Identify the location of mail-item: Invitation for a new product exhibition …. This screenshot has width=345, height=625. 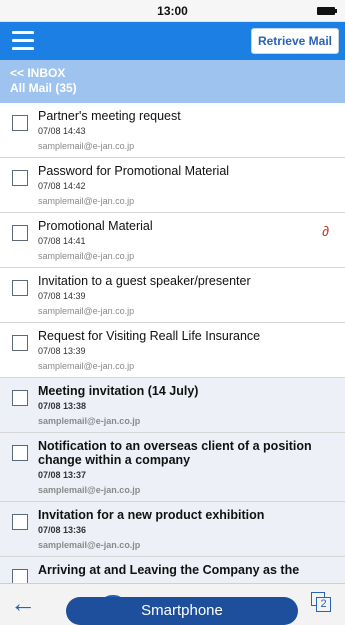
(172, 529).